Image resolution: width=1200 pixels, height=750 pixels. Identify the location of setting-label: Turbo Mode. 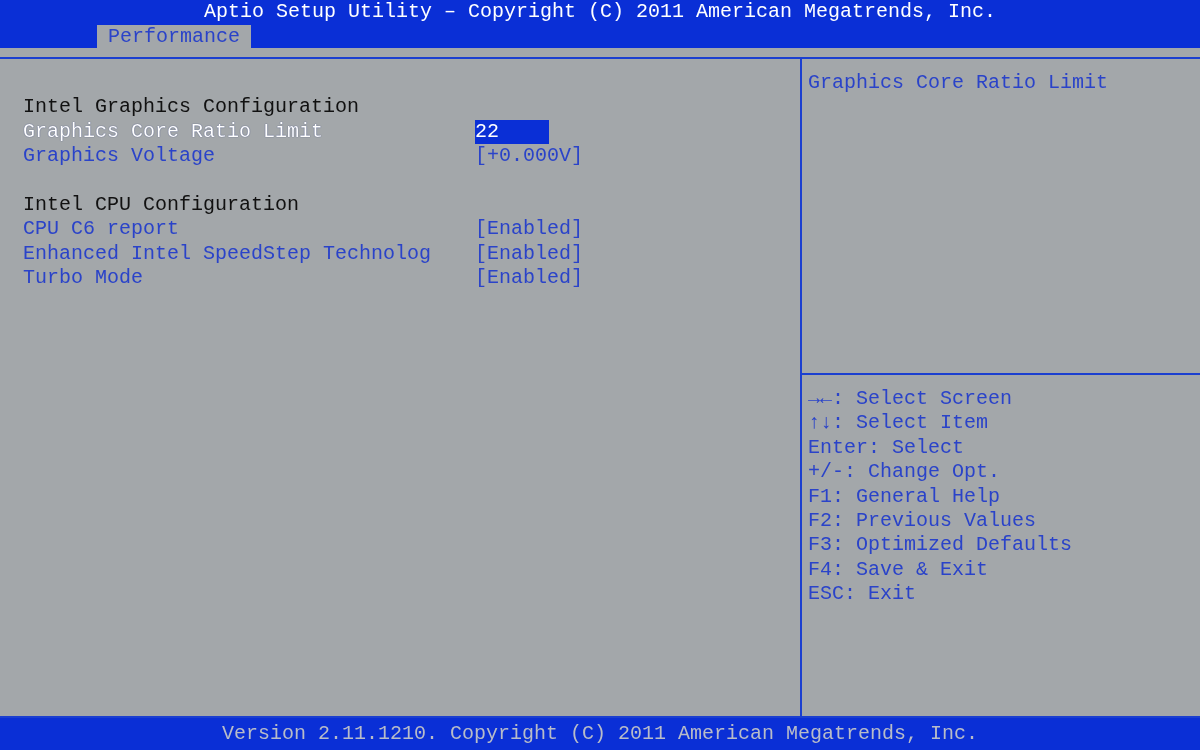
(249, 278).